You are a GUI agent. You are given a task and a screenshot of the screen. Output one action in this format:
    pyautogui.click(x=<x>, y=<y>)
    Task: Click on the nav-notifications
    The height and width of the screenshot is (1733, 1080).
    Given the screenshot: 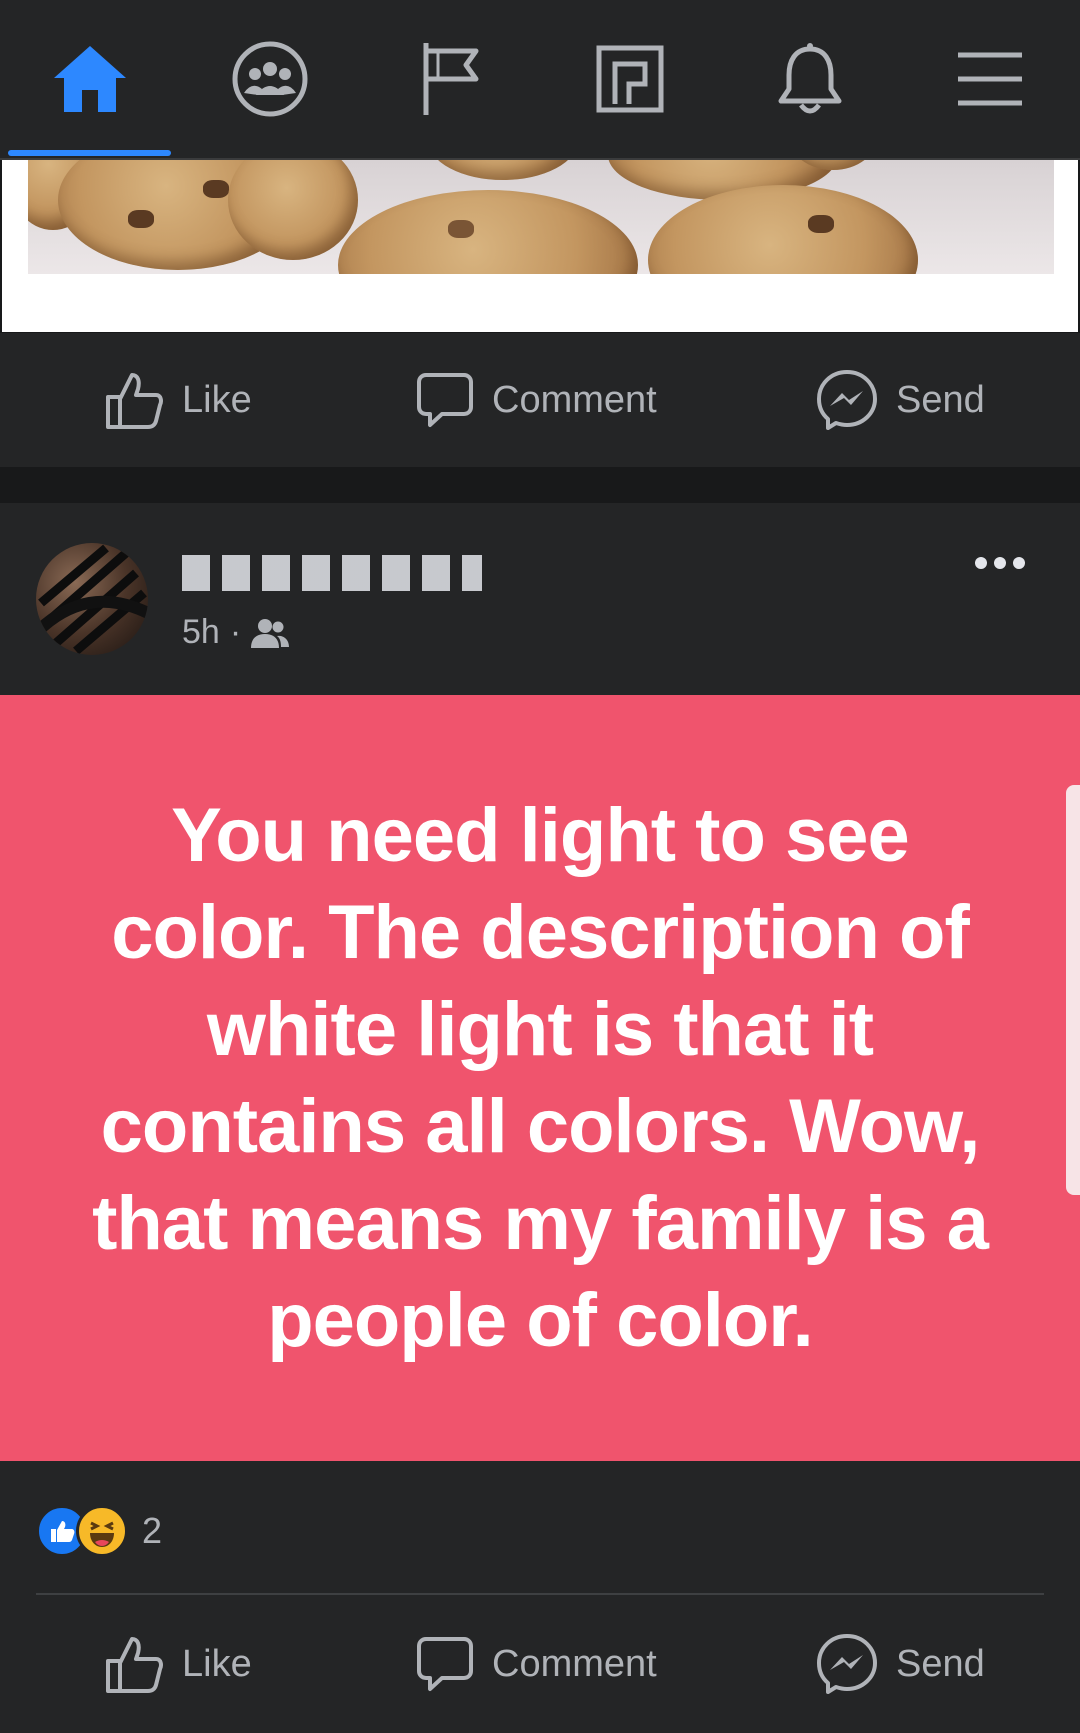 What is the action you would take?
    pyautogui.click(x=810, y=79)
    